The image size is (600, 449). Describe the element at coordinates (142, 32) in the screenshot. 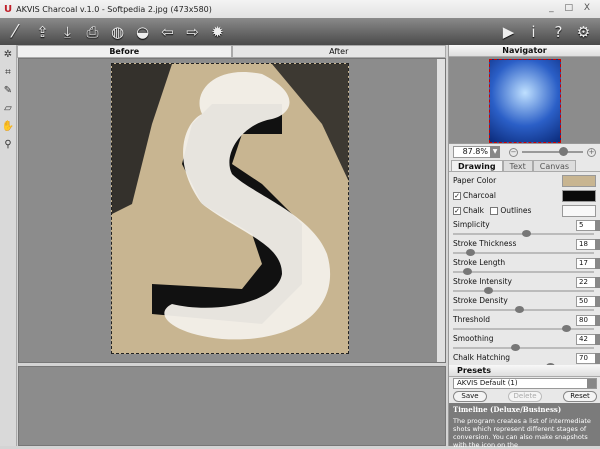

I see `eraser-icon: ◒` at that location.